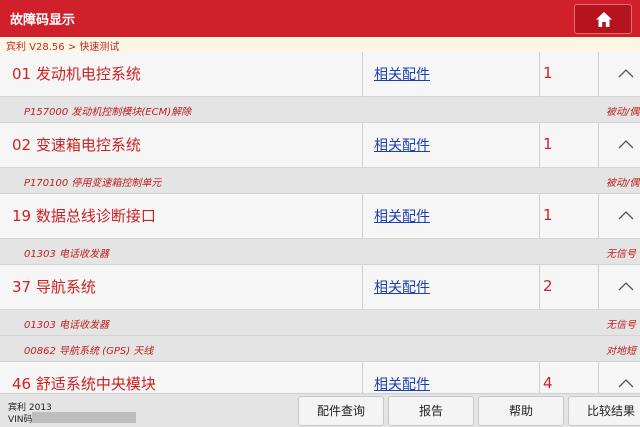  Describe the element at coordinates (108, 112) in the screenshot. I see `fault-code-description: P157000 发动机控制模块(ECM)解除` at that location.